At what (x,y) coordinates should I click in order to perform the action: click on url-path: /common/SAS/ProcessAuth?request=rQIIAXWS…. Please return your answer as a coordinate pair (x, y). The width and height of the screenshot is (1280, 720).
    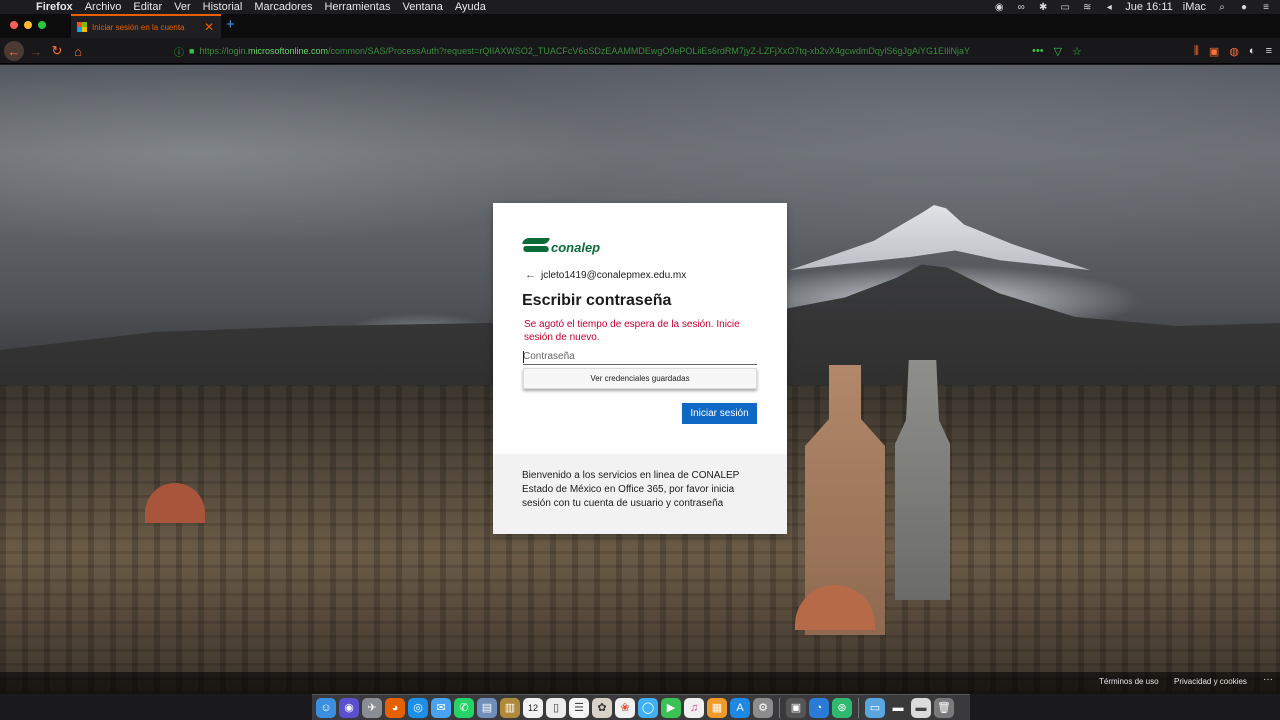
    Looking at the image, I should click on (649, 51).